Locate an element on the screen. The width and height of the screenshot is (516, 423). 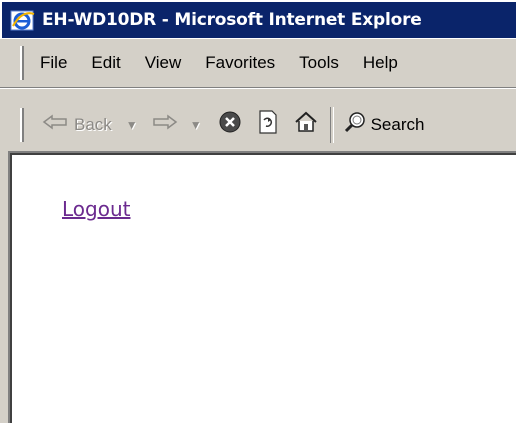
search-label: Search is located at coordinates (397, 124).